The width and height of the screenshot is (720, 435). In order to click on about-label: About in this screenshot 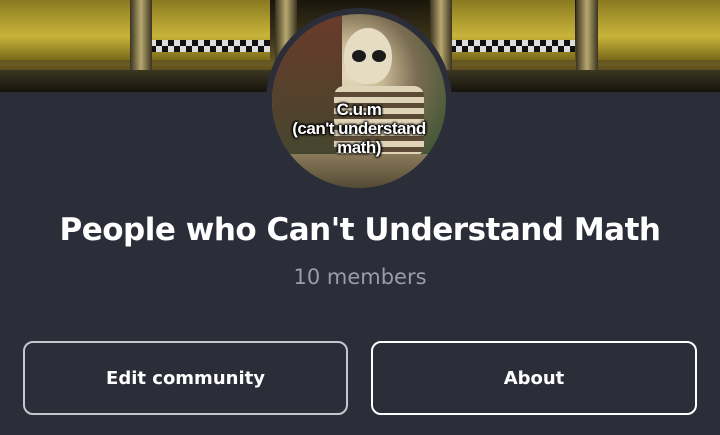, I will do `click(534, 378)`.